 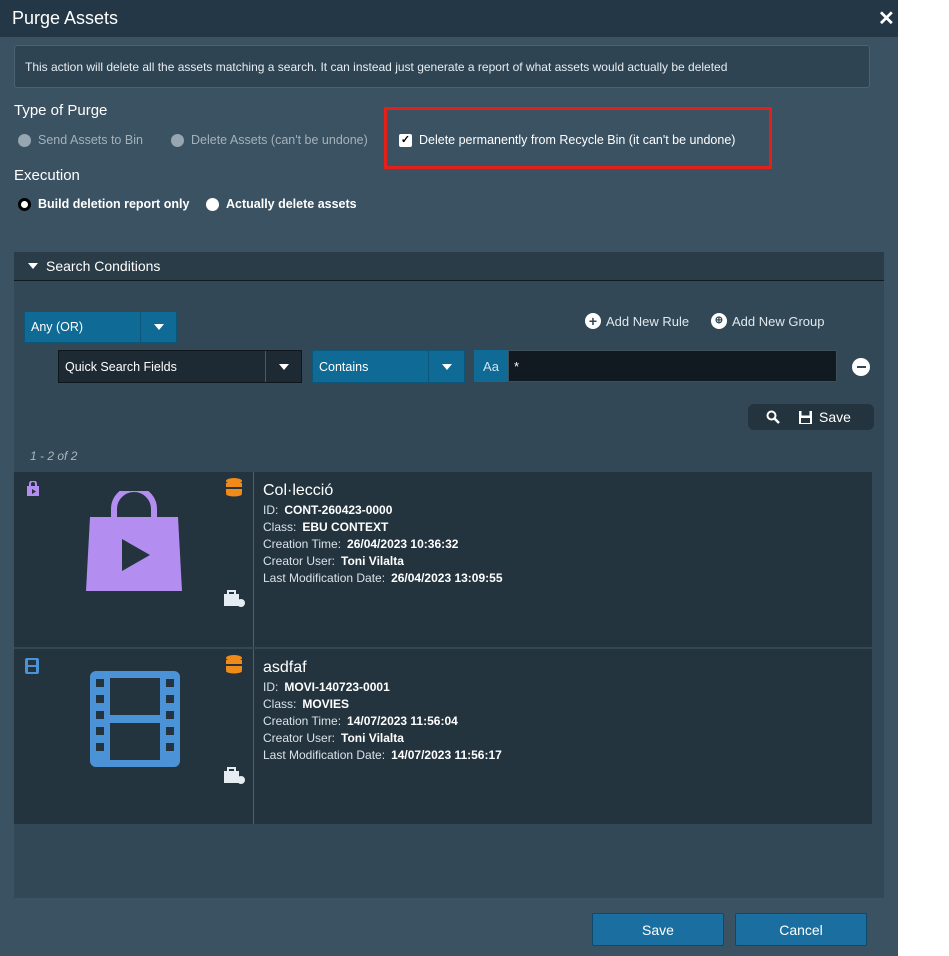 I want to click on search-conditions-title: Search Conditions, so click(x=103, y=266).